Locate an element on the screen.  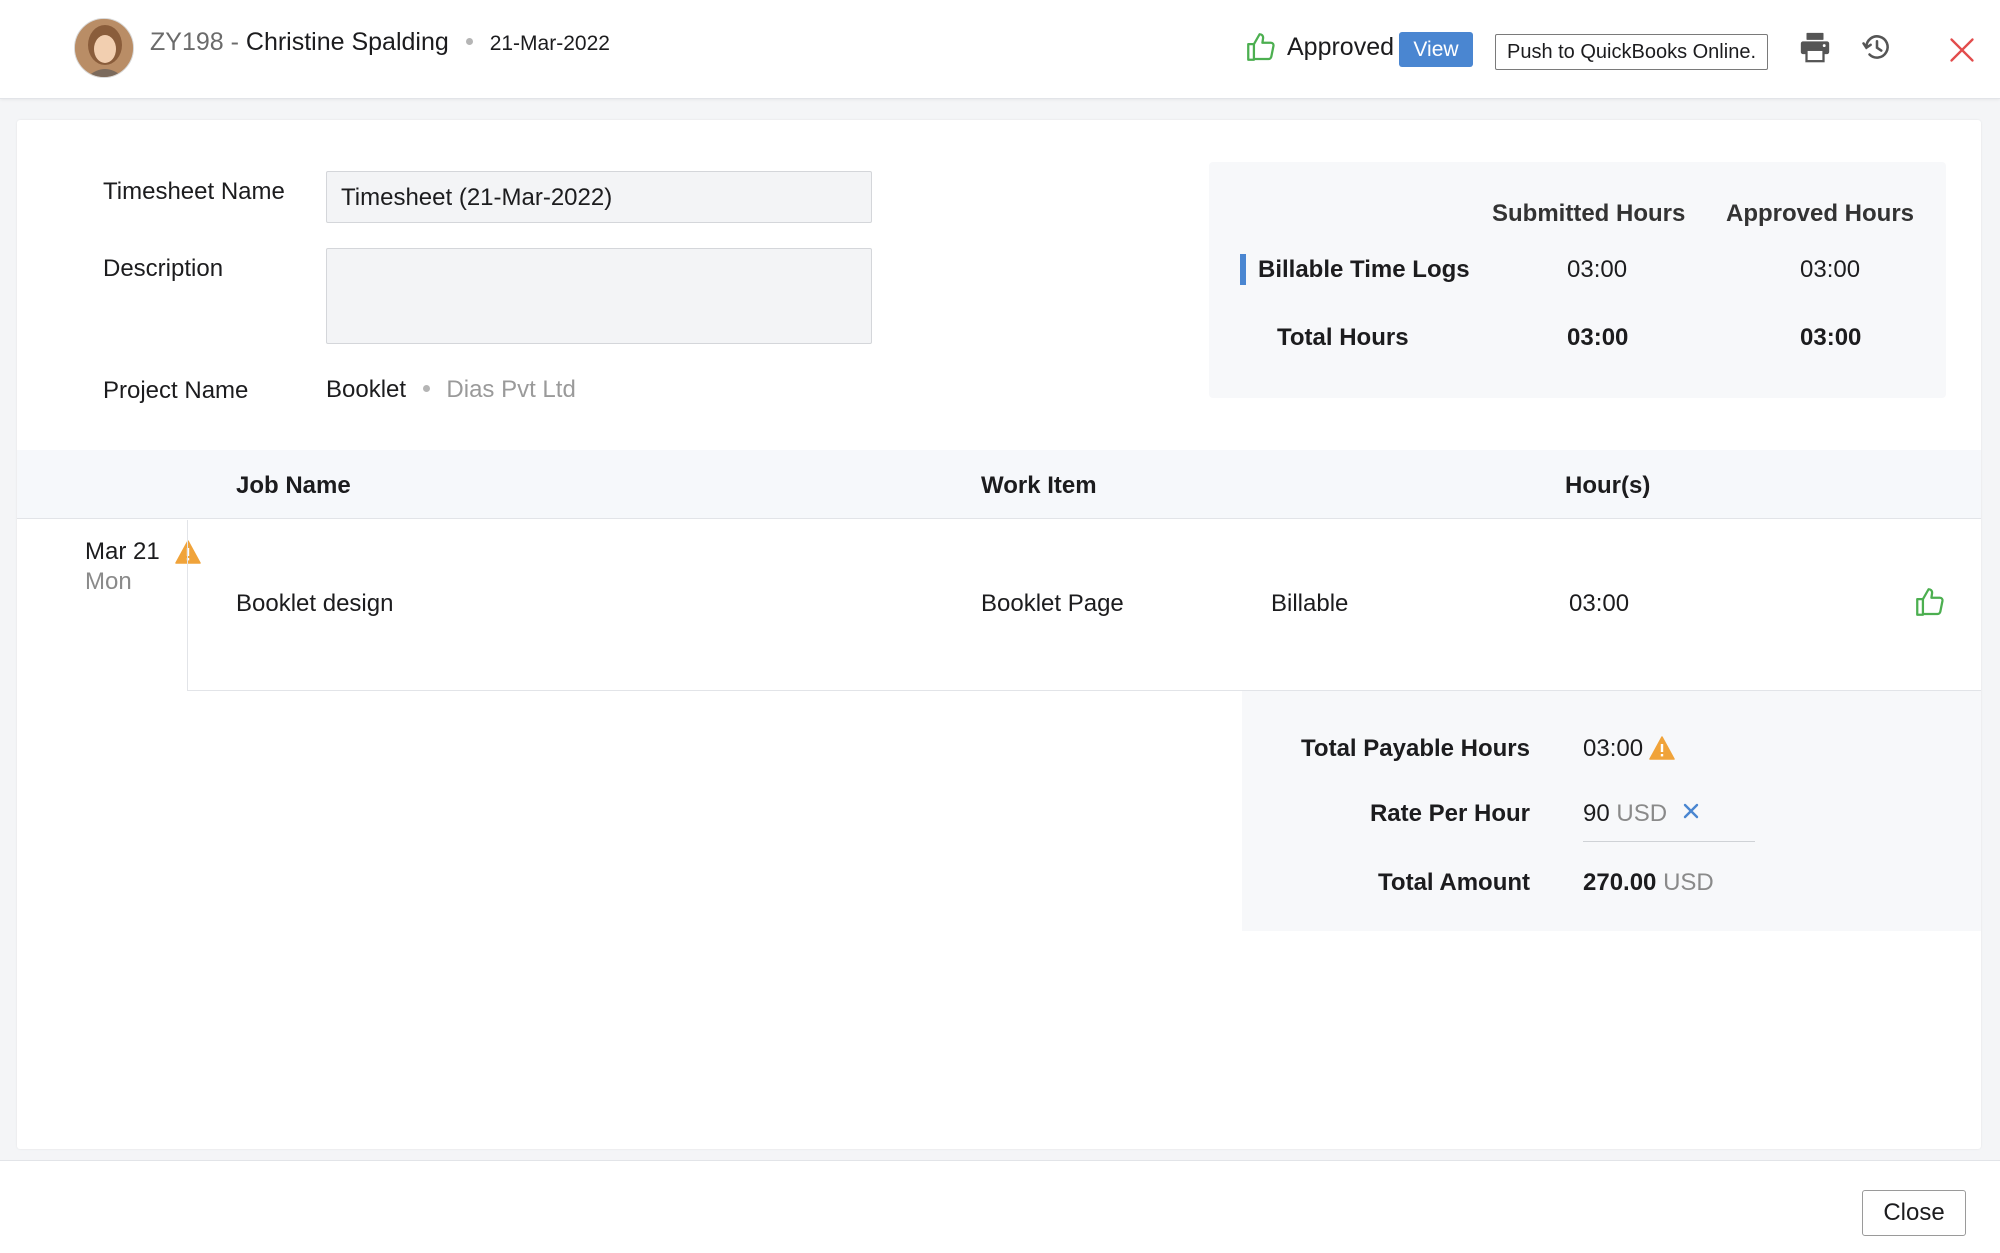
employee-line: ZY198 - Christine Spalding 21-Mar-2022 is located at coordinates (380, 42).